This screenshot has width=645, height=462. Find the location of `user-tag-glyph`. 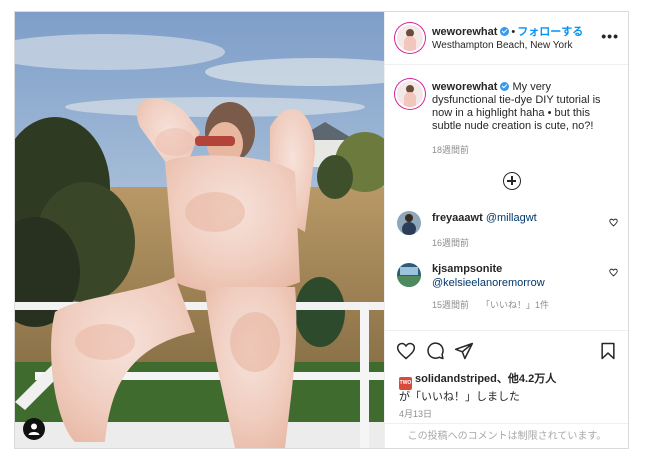

user-tag-glyph is located at coordinates (34, 429).